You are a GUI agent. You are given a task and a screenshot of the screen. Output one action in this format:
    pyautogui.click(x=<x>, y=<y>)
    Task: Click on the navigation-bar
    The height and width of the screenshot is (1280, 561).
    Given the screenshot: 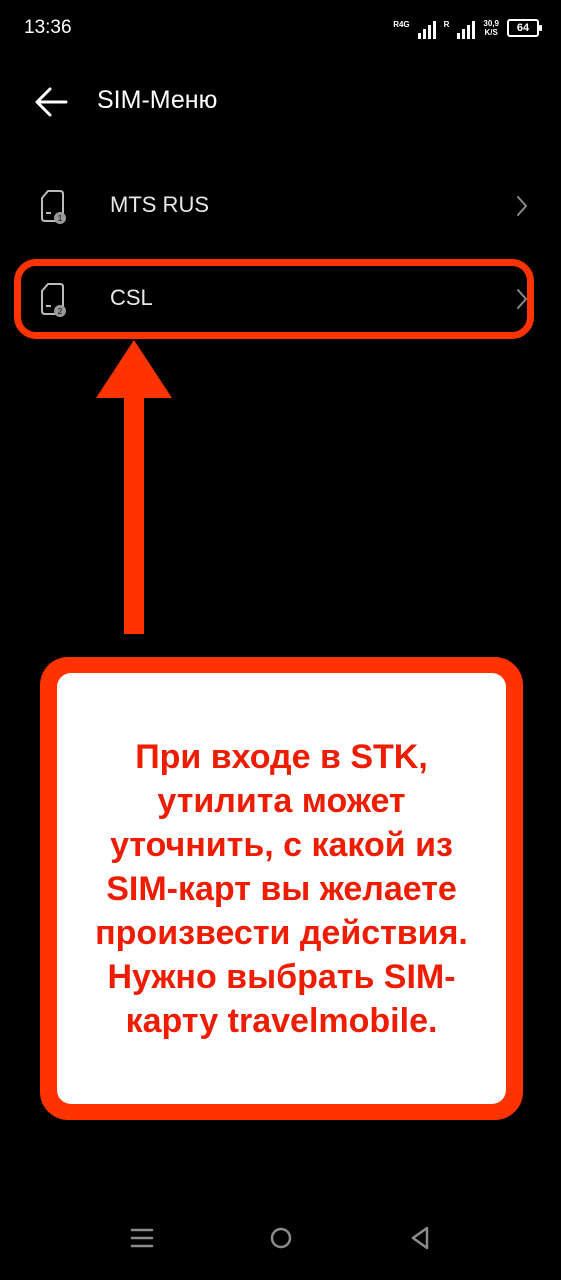 What is the action you would take?
    pyautogui.click(x=280, y=1240)
    